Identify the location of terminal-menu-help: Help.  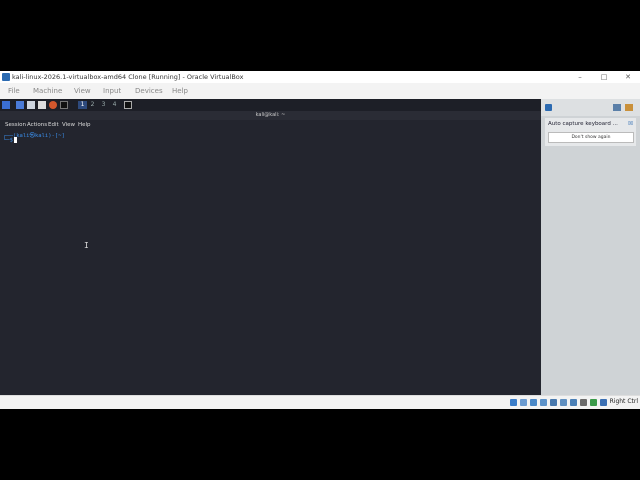
(84, 125).